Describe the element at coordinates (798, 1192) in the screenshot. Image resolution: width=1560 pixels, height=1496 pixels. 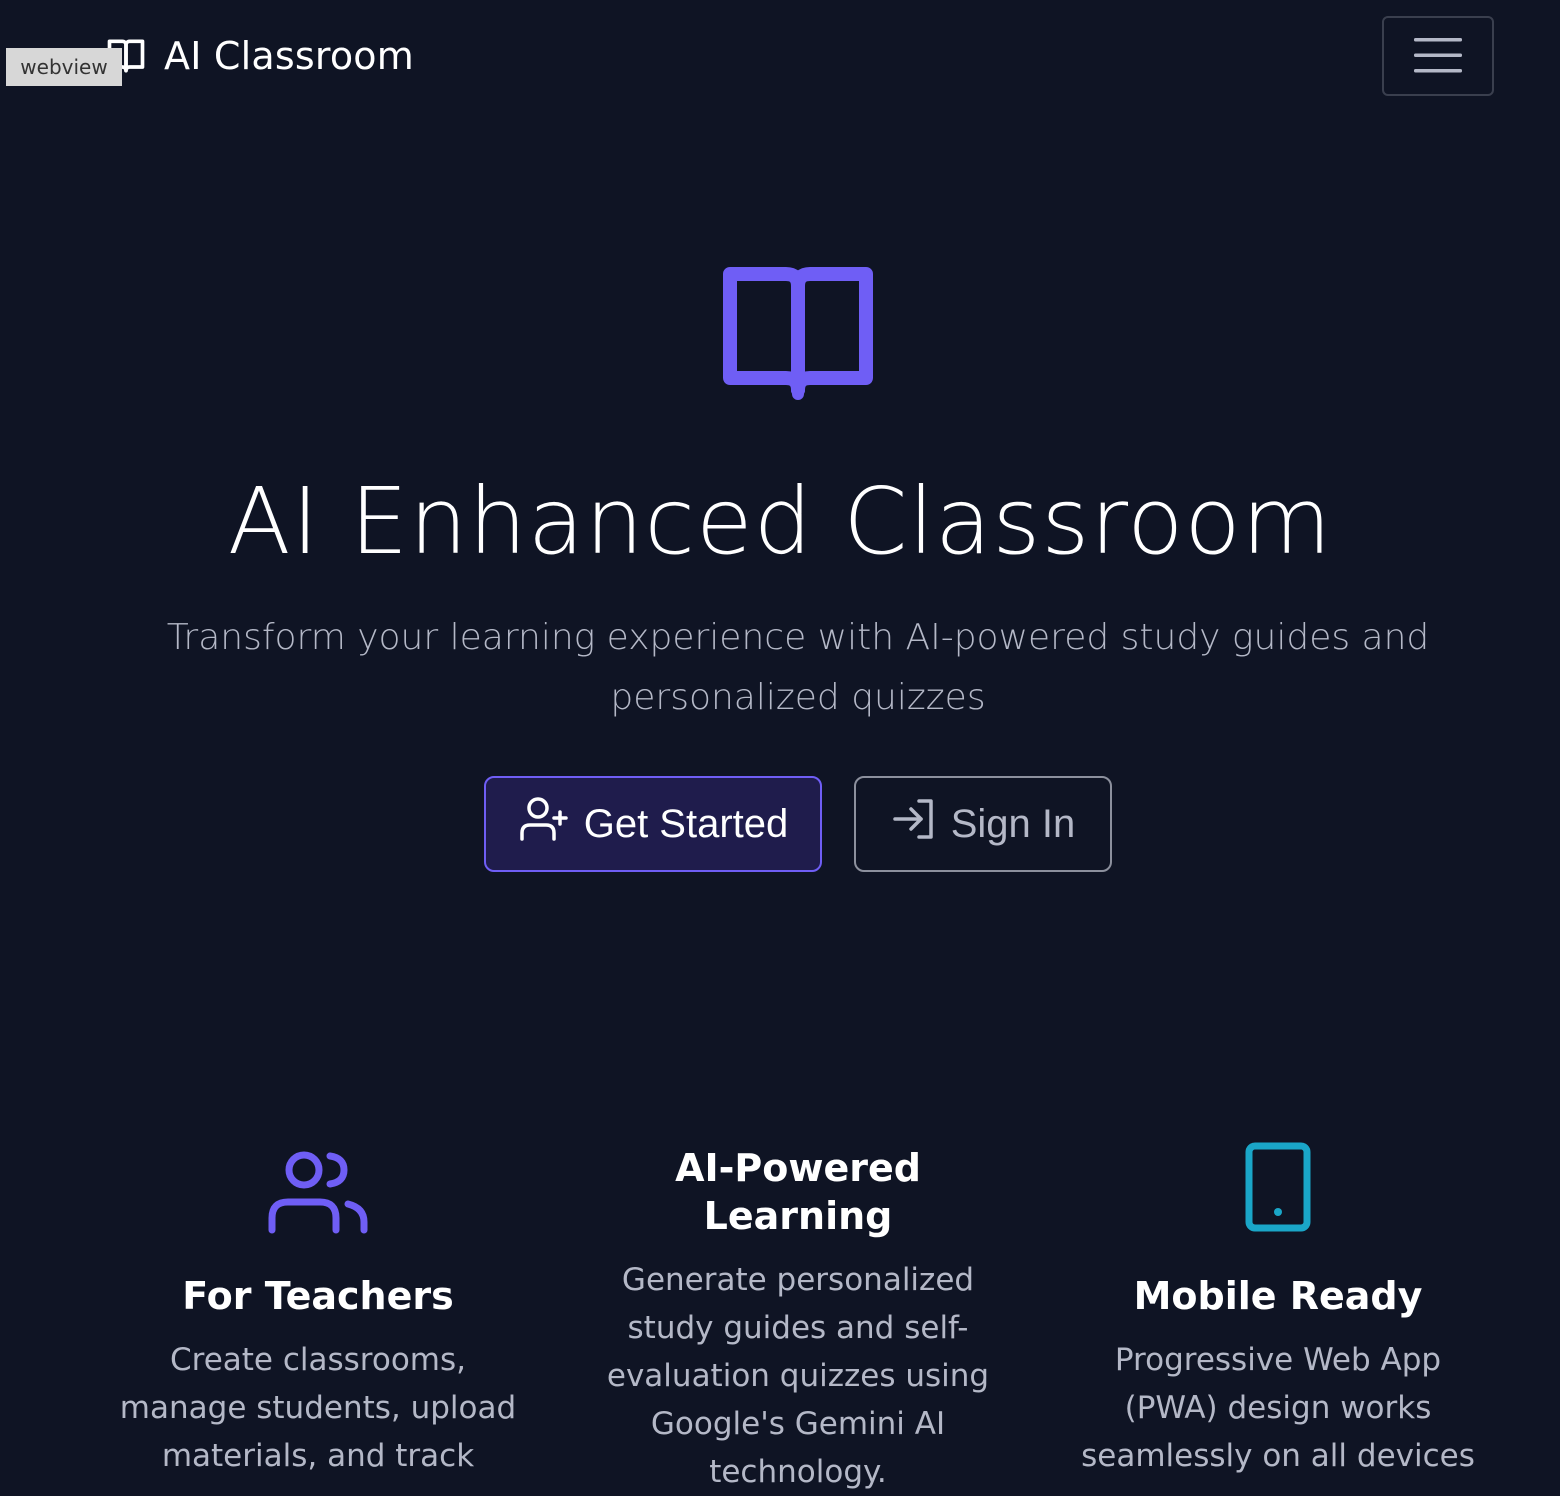
I see `feature-title: AI-Powered Learning` at that location.